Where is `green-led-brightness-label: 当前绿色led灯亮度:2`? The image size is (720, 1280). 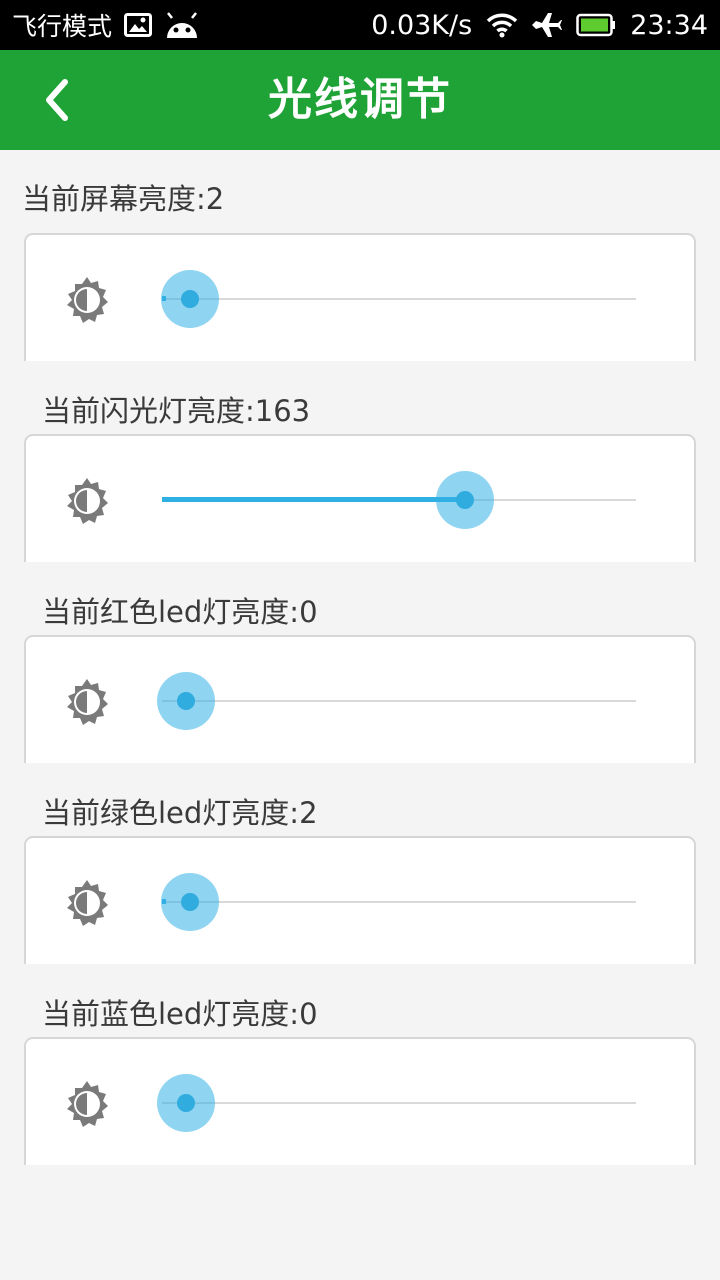 green-led-brightness-label: 当前绿色led灯亮度:2 is located at coordinates (180, 813).